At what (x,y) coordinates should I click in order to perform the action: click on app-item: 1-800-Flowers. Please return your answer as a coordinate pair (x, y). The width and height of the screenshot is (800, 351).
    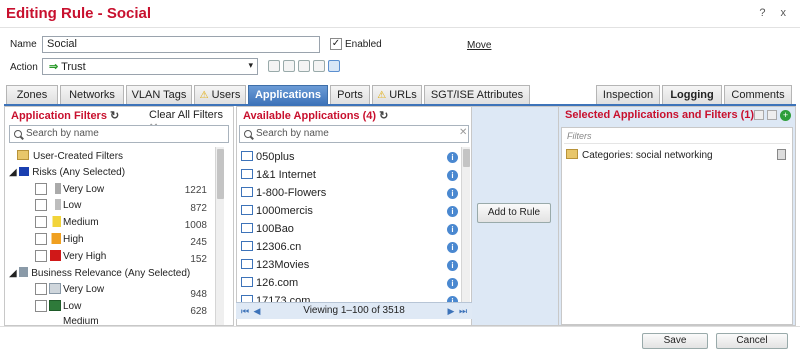
    Looking at the image, I should click on (283, 193).